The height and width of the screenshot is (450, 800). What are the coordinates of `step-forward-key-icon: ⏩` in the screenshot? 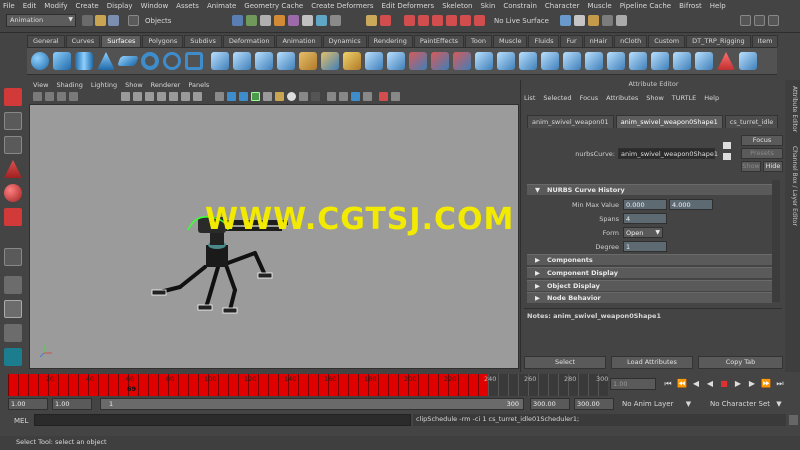 It's located at (766, 384).